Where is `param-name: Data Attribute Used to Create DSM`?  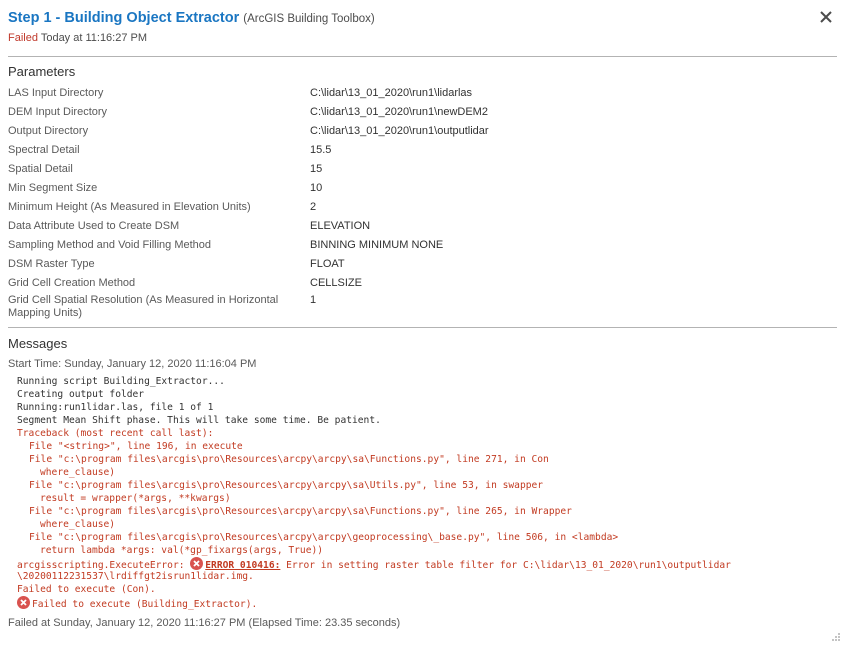 param-name: Data Attribute Used to Create DSM is located at coordinates (94, 226).